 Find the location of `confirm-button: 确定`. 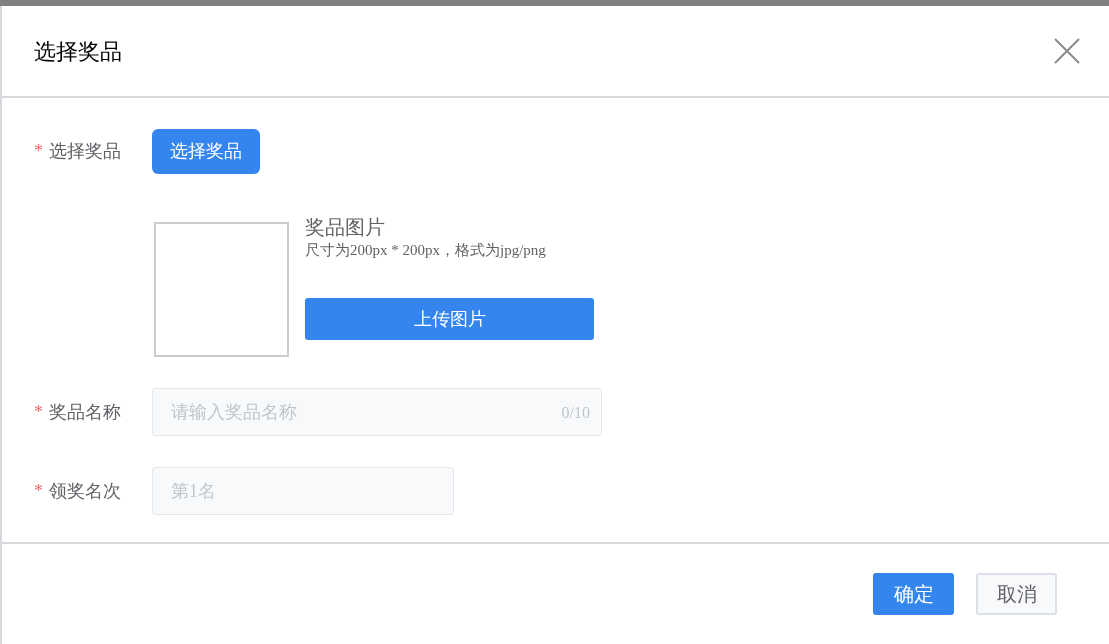

confirm-button: 确定 is located at coordinates (913, 594).